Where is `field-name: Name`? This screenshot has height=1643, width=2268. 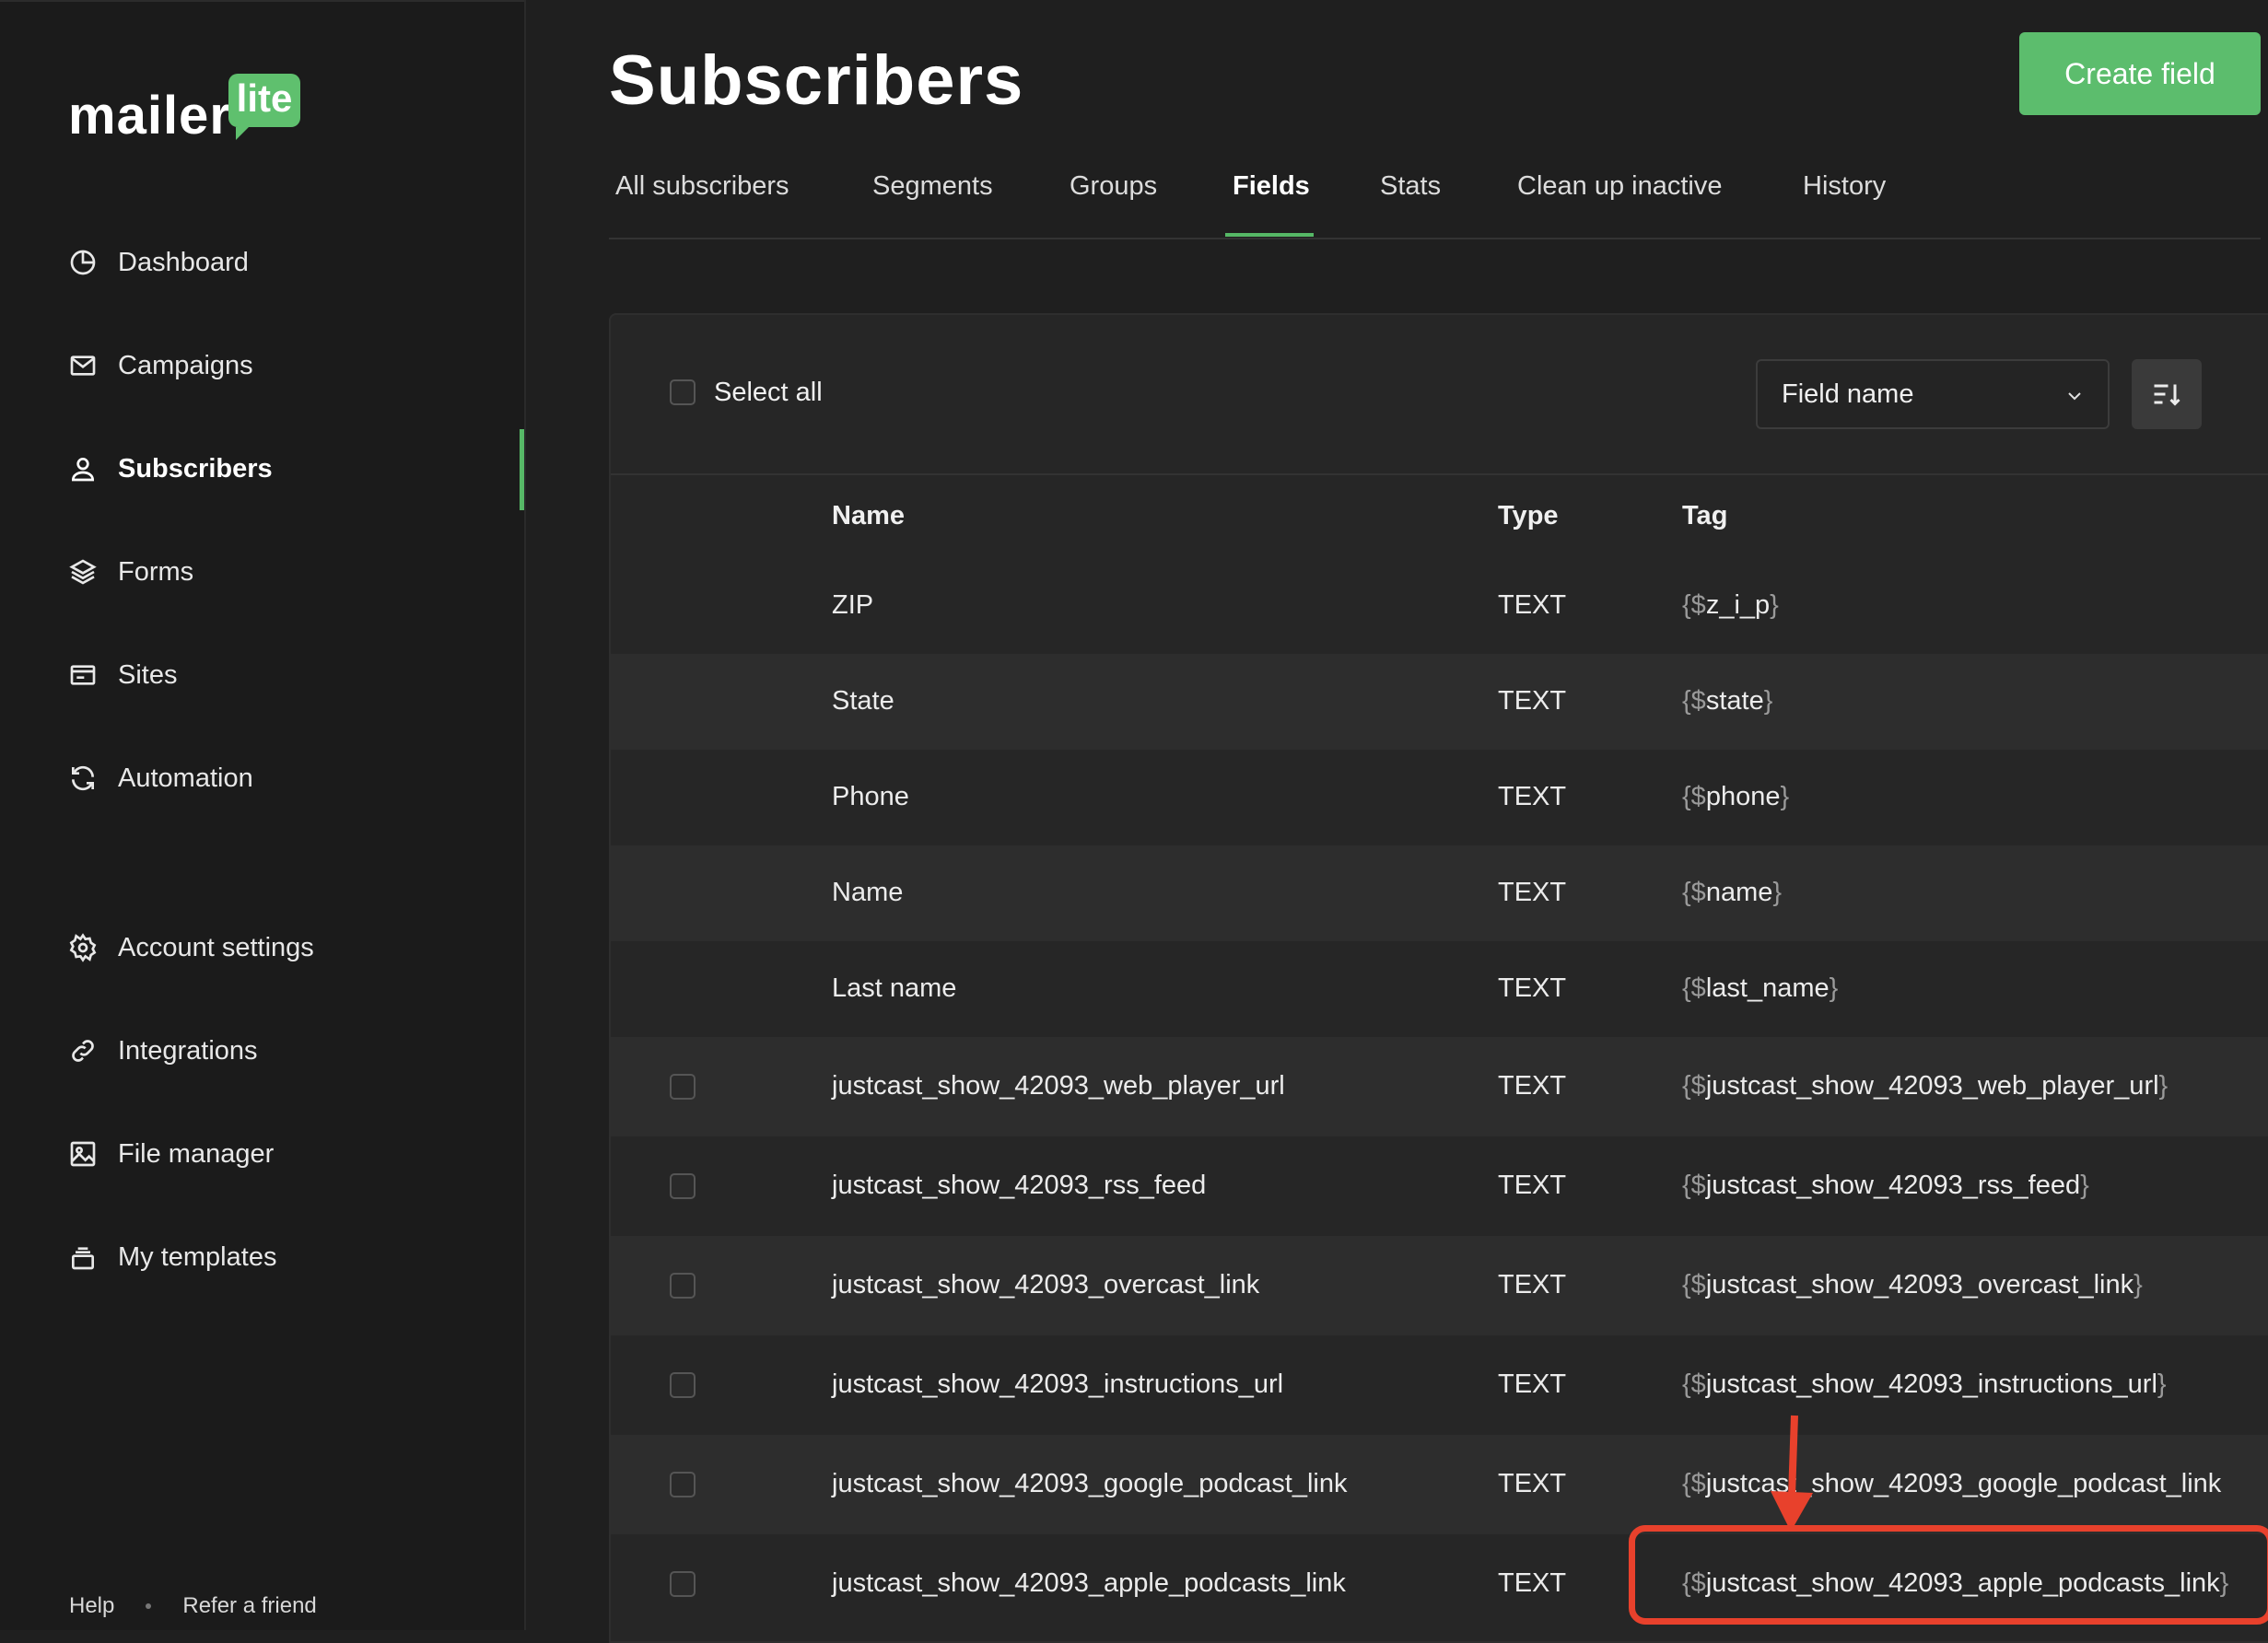
field-name: Name is located at coordinates (868, 892).